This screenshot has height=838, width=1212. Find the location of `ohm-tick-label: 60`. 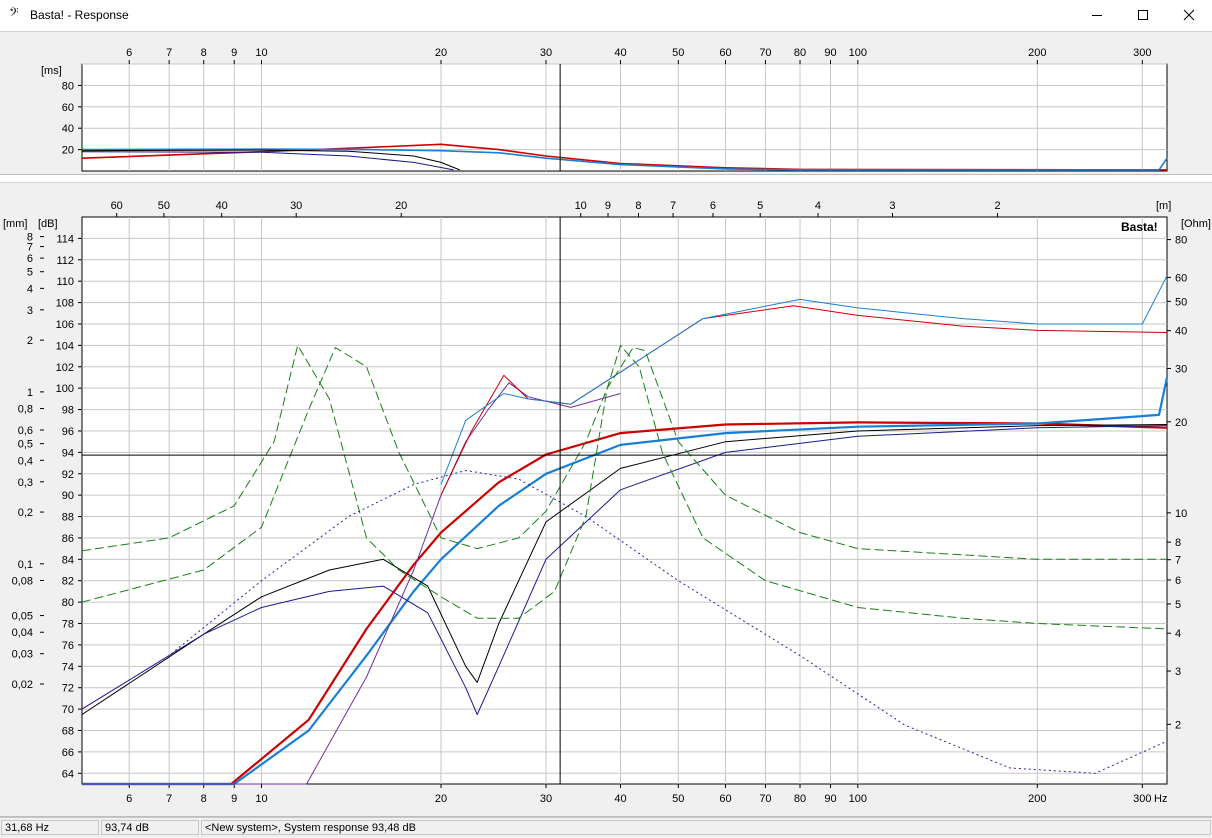

ohm-tick-label: 60 is located at coordinates (1181, 278).